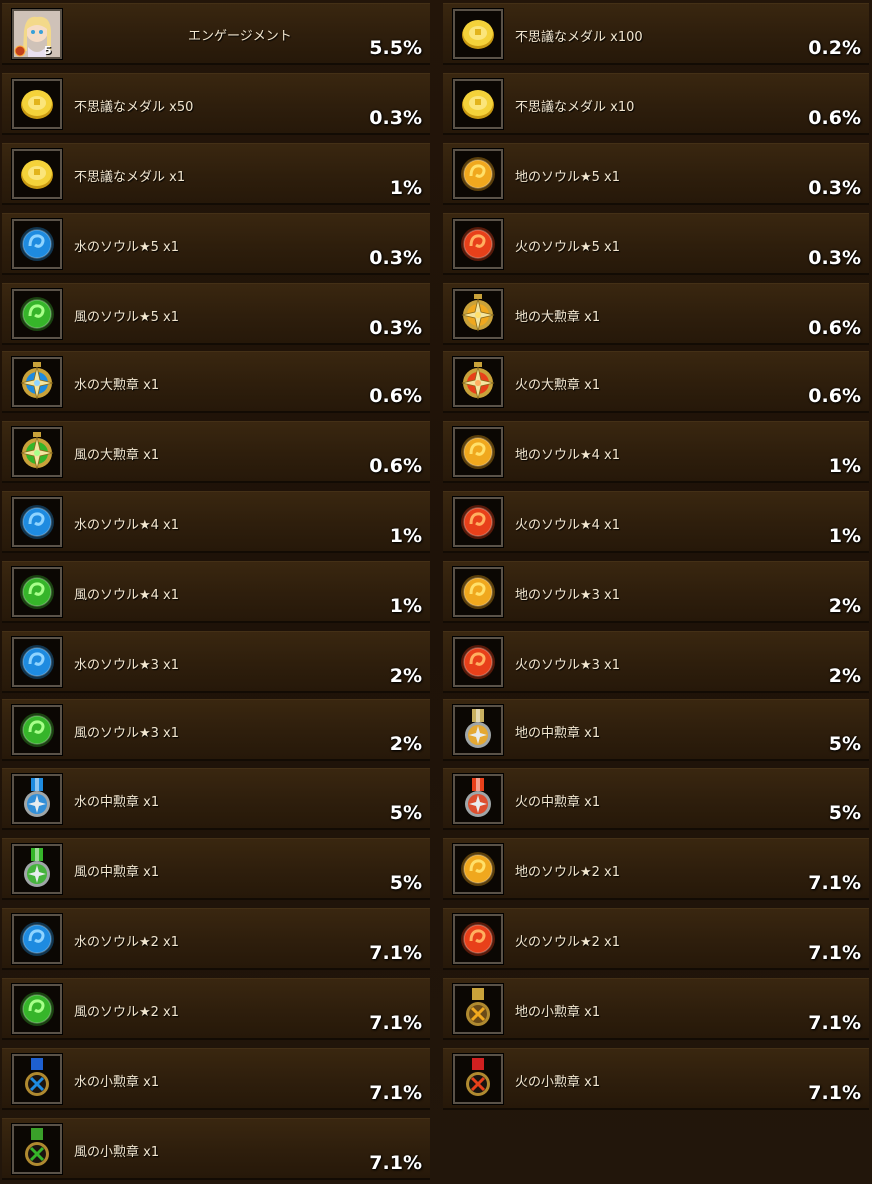  What do you see at coordinates (656, 382) in the screenshot?
I see `list-item: 火の大勲章 x1 0.6%` at bounding box center [656, 382].